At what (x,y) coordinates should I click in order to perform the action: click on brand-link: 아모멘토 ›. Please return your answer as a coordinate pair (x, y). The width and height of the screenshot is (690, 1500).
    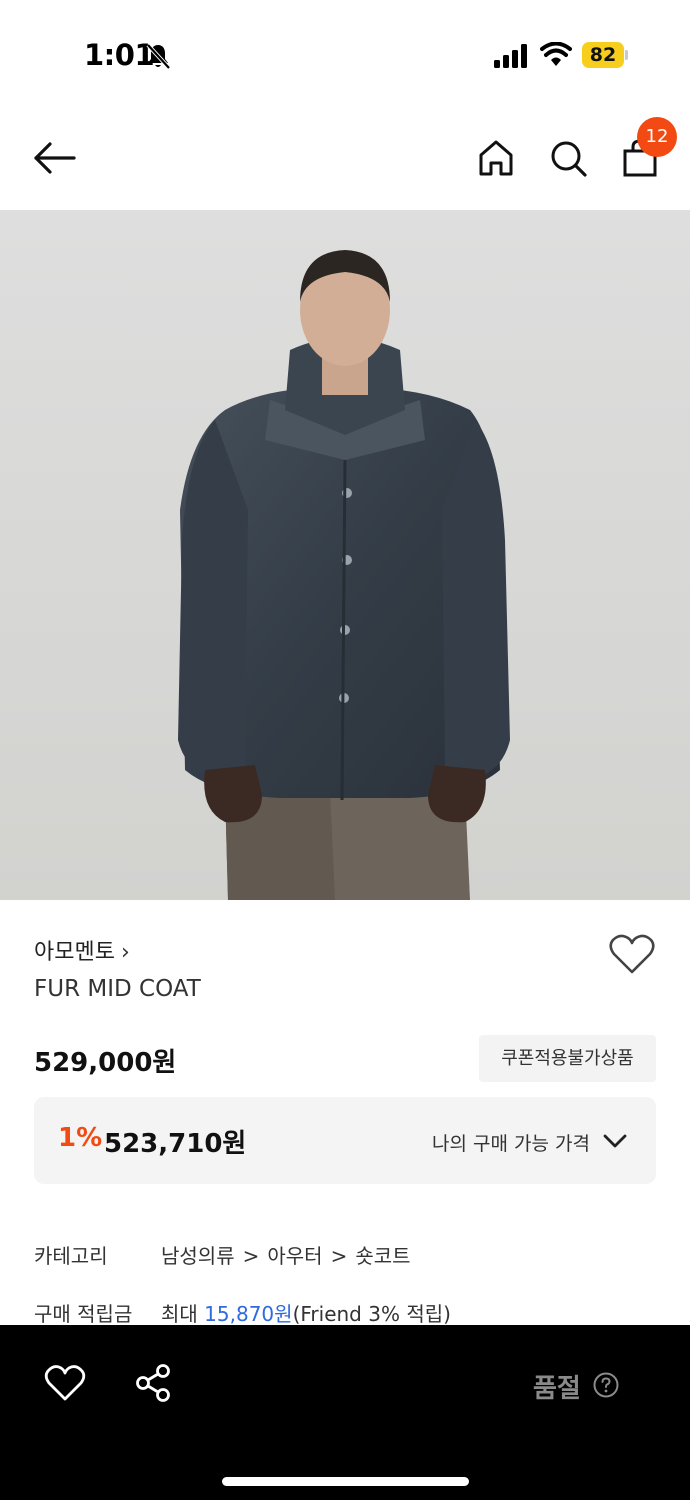
    Looking at the image, I should click on (82, 949).